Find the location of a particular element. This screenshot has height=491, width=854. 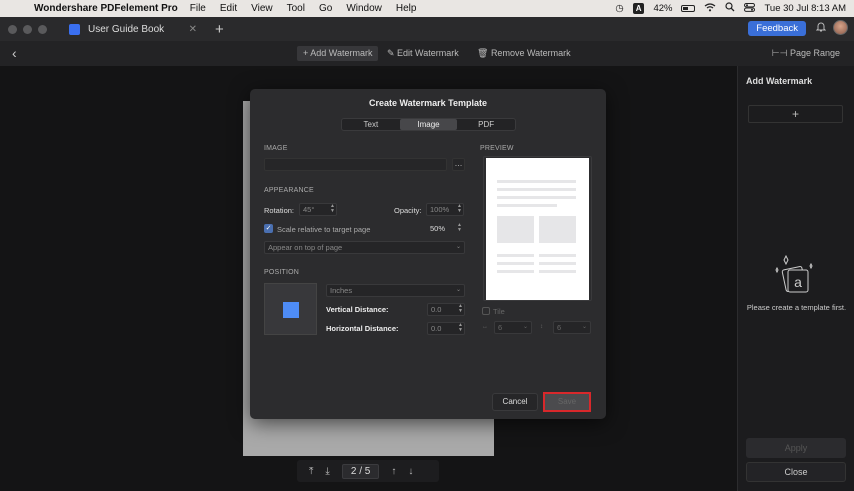

svg-text: a is located at coordinates (798, 282).